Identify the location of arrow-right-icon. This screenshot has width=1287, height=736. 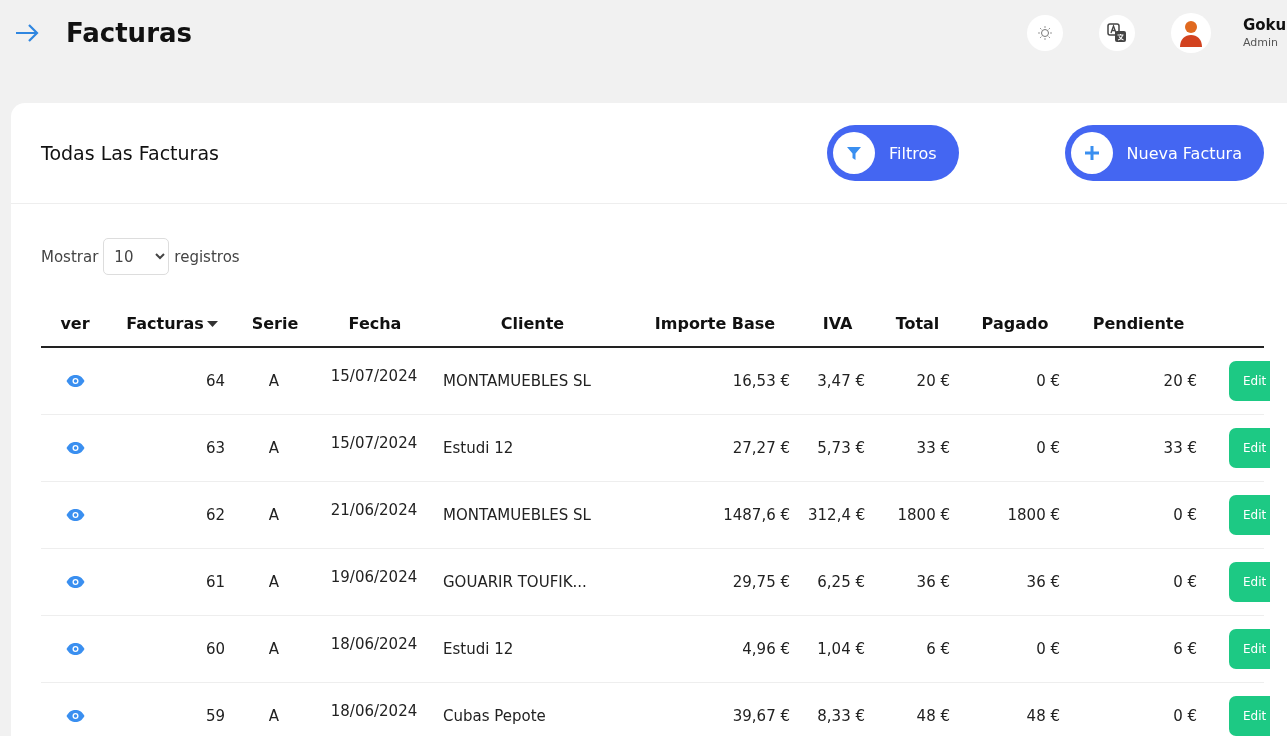
(27, 32).